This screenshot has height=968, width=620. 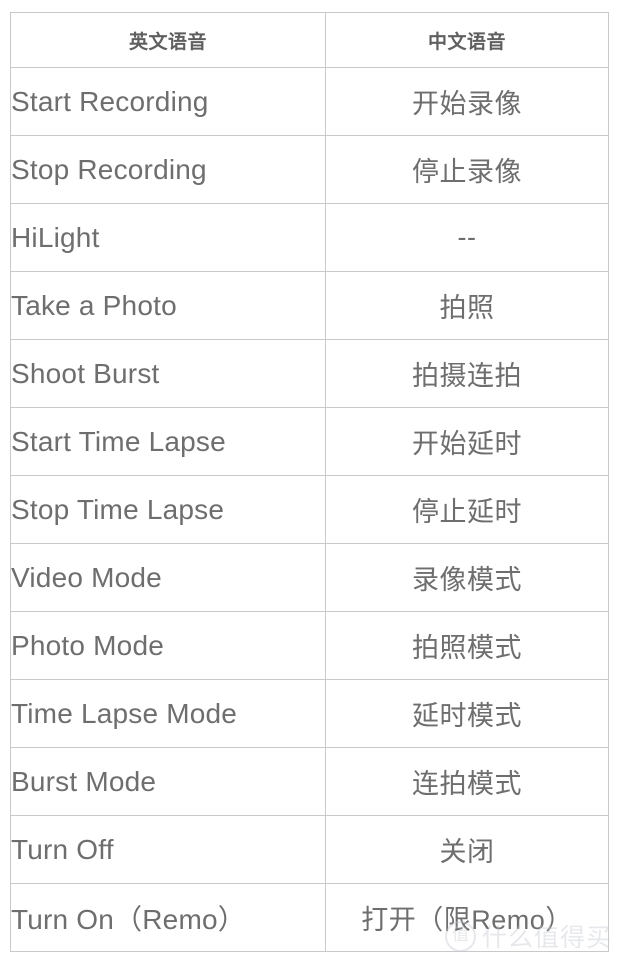 What do you see at coordinates (168, 373) in the screenshot?
I see `cell-english-voice: Shoot Burst` at bounding box center [168, 373].